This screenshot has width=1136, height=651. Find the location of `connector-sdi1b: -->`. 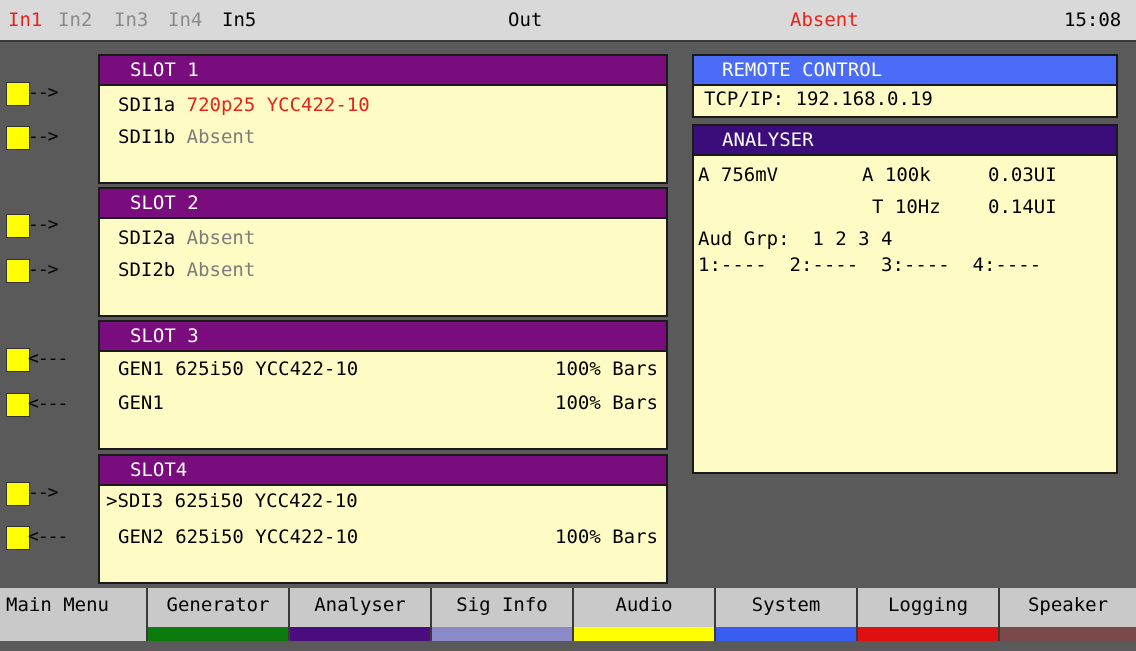

connector-sdi1b: --> is located at coordinates (50, 138).